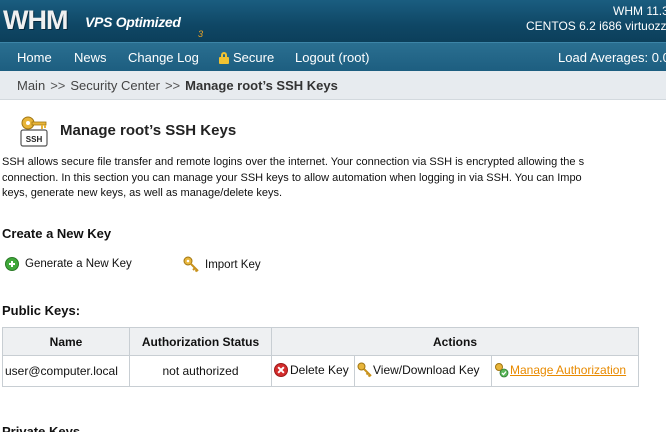 This screenshot has height=432, width=666. I want to click on auth-status-cell: not authorized, so click(200, 371).